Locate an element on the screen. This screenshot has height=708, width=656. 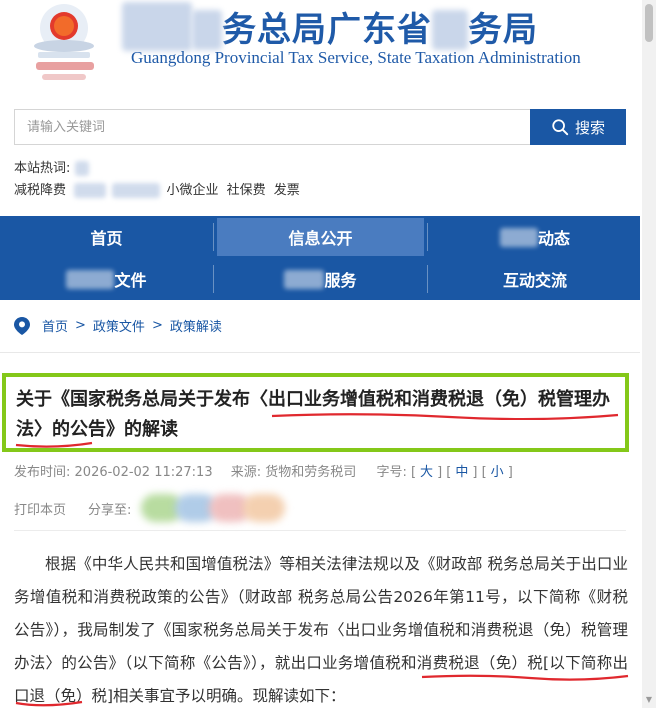
scrollbar-thumb is located at coordinates (649, 23).